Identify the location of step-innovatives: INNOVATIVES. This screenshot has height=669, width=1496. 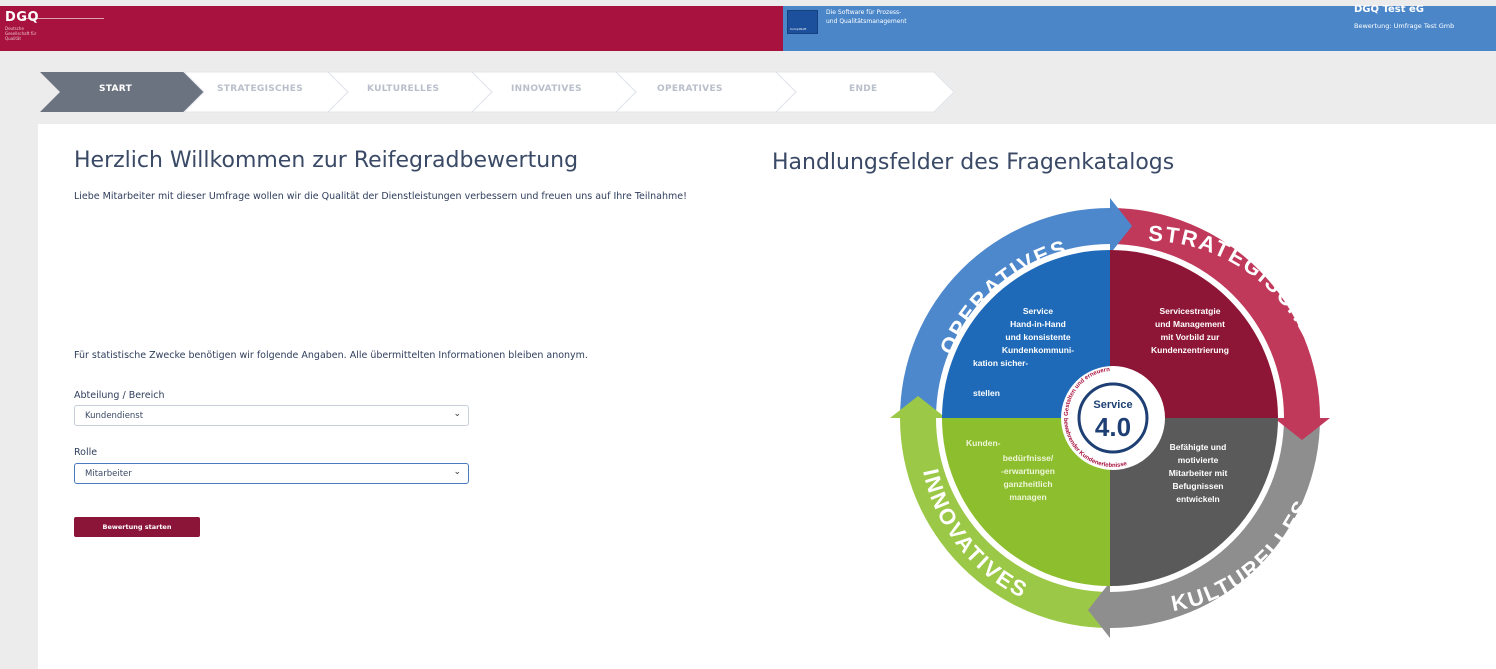
(546, 89).